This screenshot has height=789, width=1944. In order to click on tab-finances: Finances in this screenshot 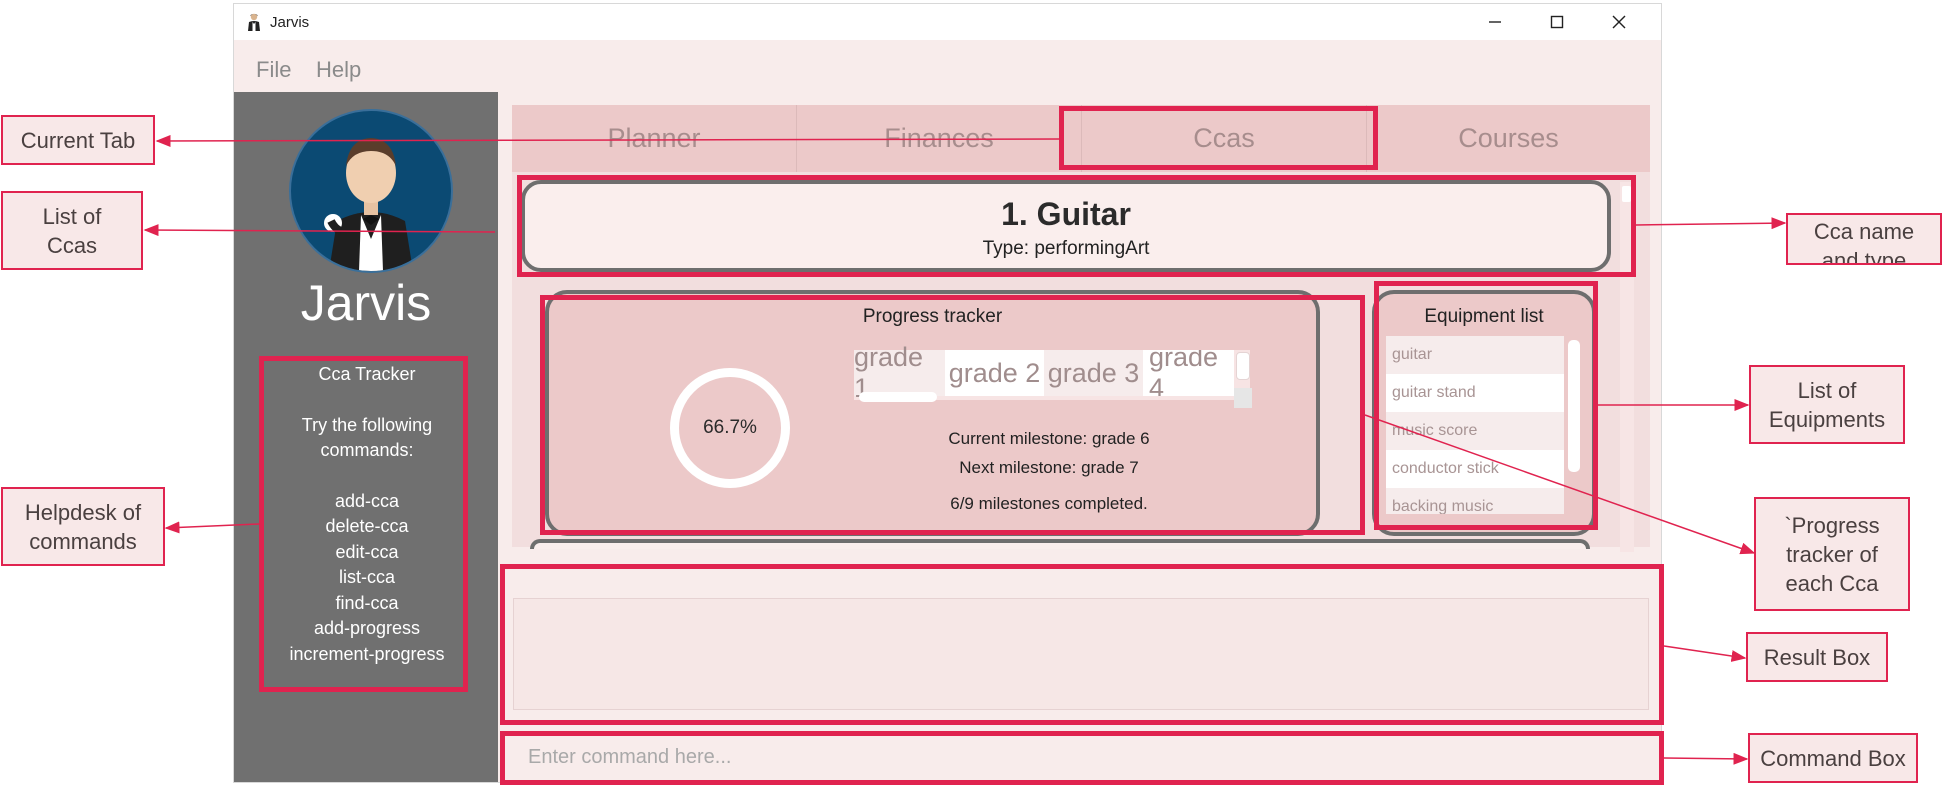, I will do `click(939, 138)`.